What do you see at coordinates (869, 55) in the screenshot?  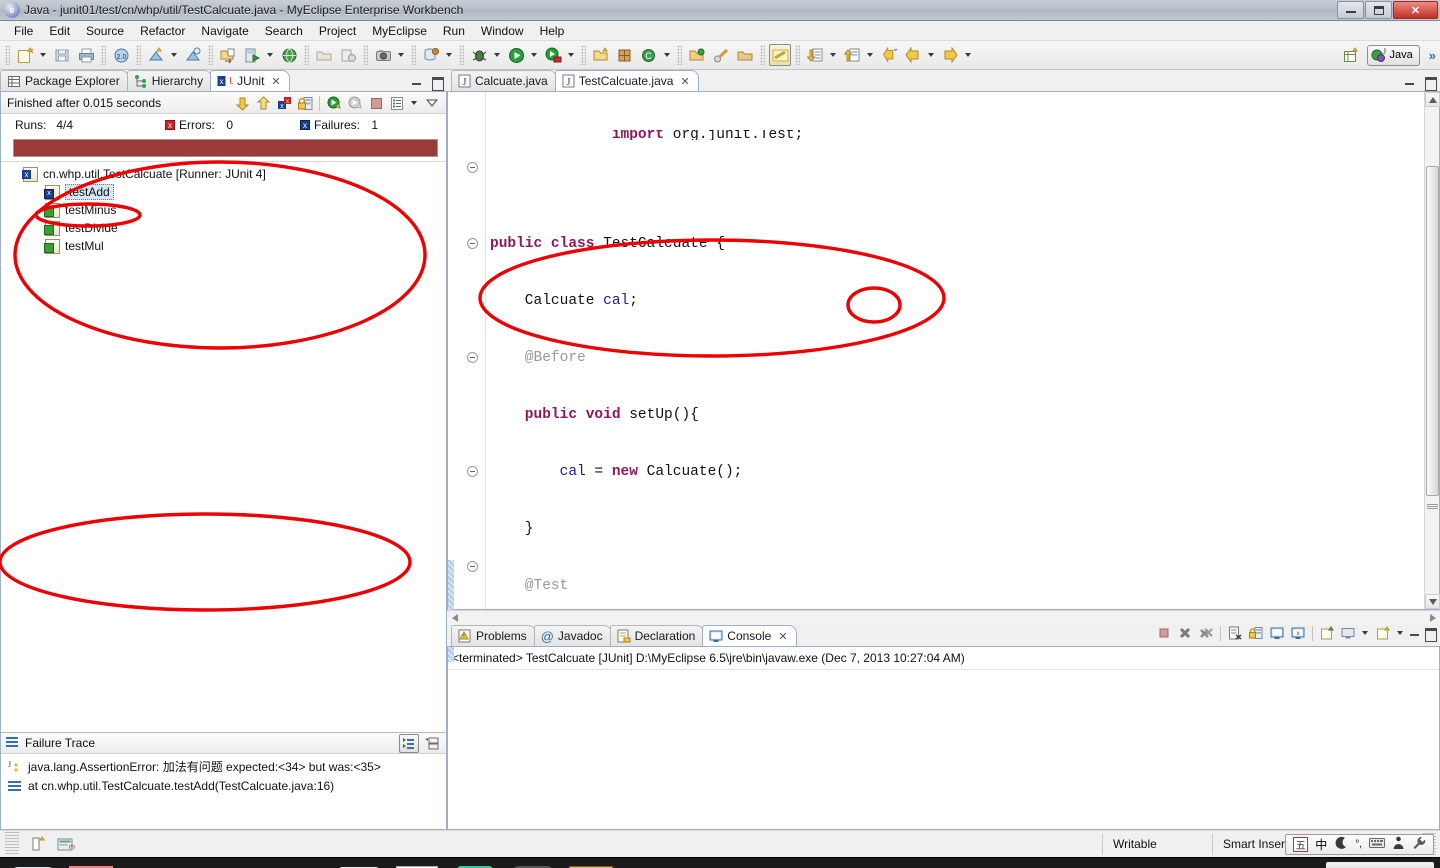 I see `previous-annotation-dropdown` at bounding box center [869, 55].